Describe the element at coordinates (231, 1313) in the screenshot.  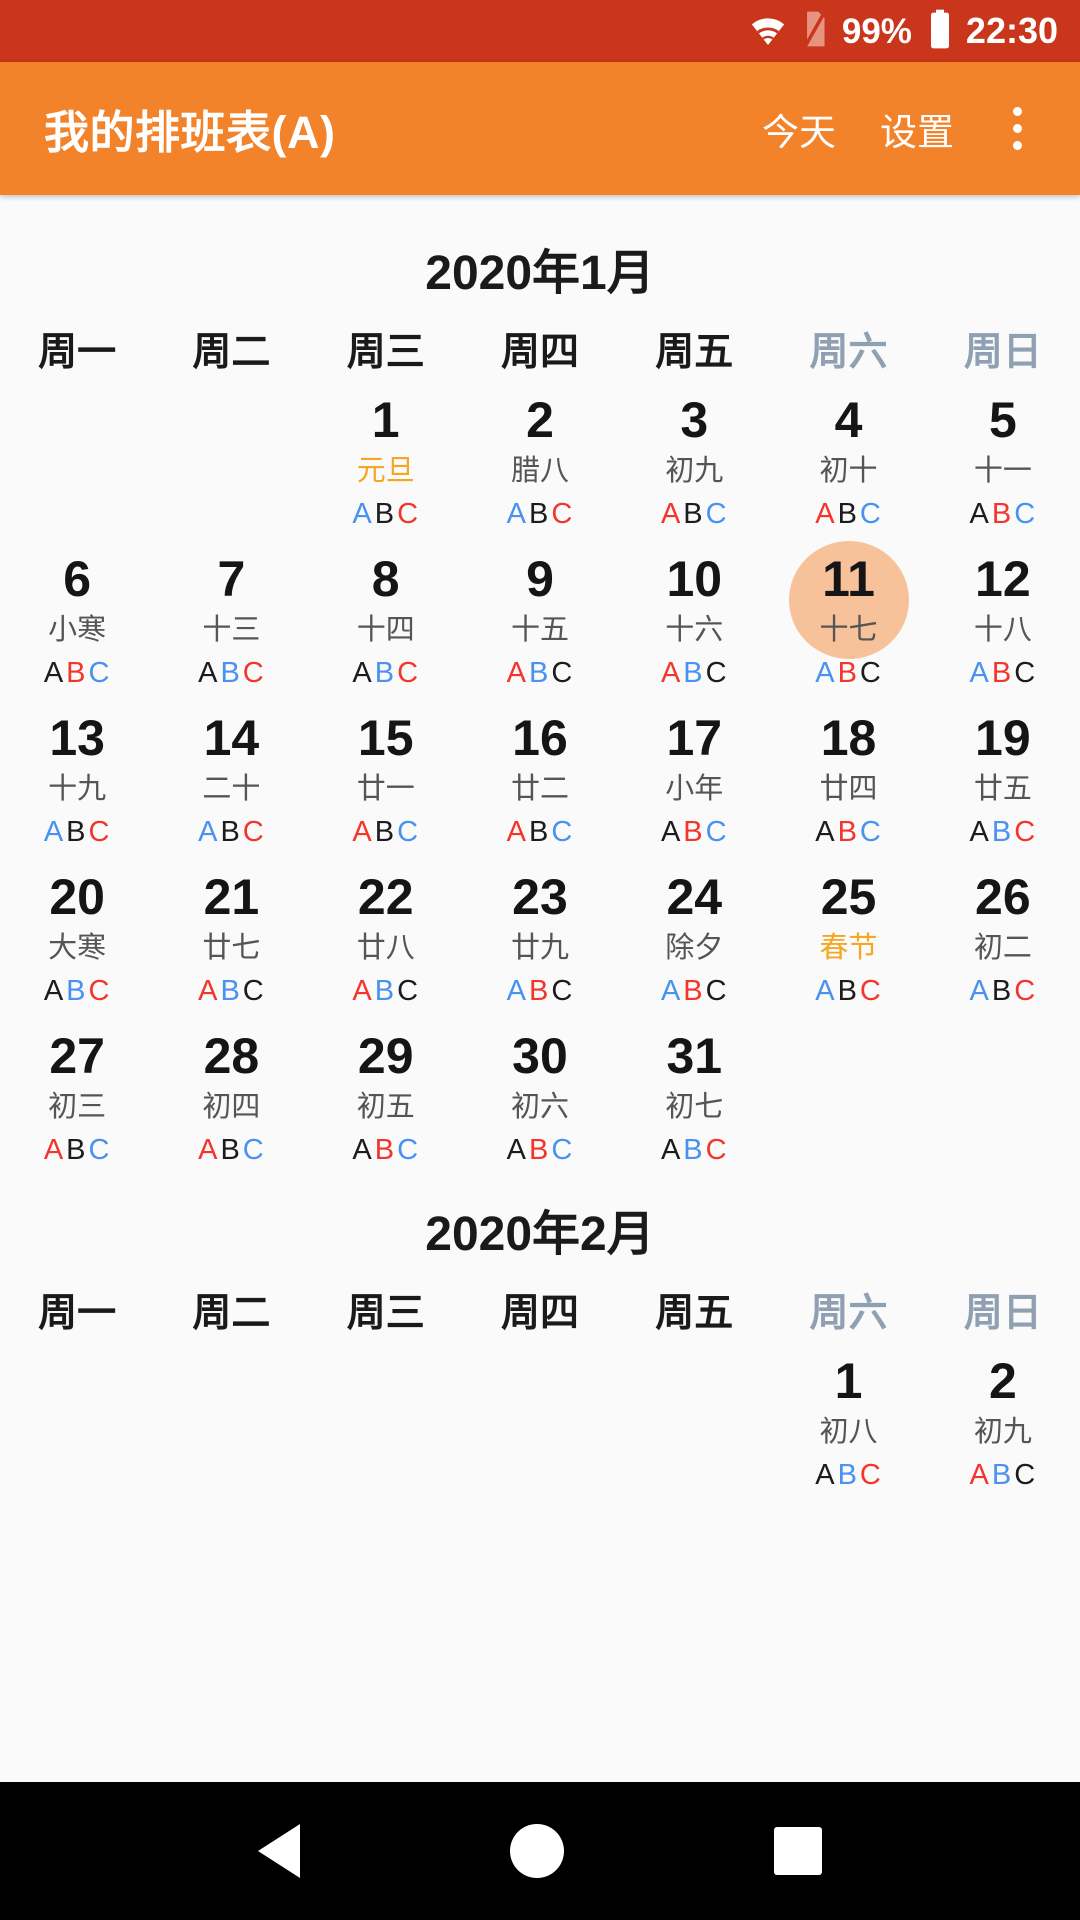
I see `weekday-header-2: 周二` at that location.